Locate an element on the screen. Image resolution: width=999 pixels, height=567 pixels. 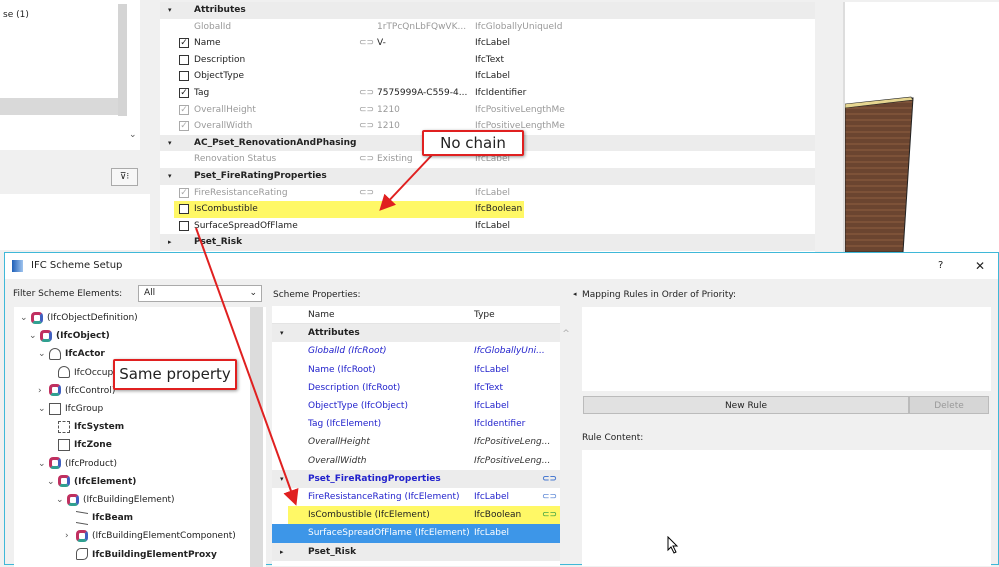
annotation-arrows is located at coordinates (314, 330).